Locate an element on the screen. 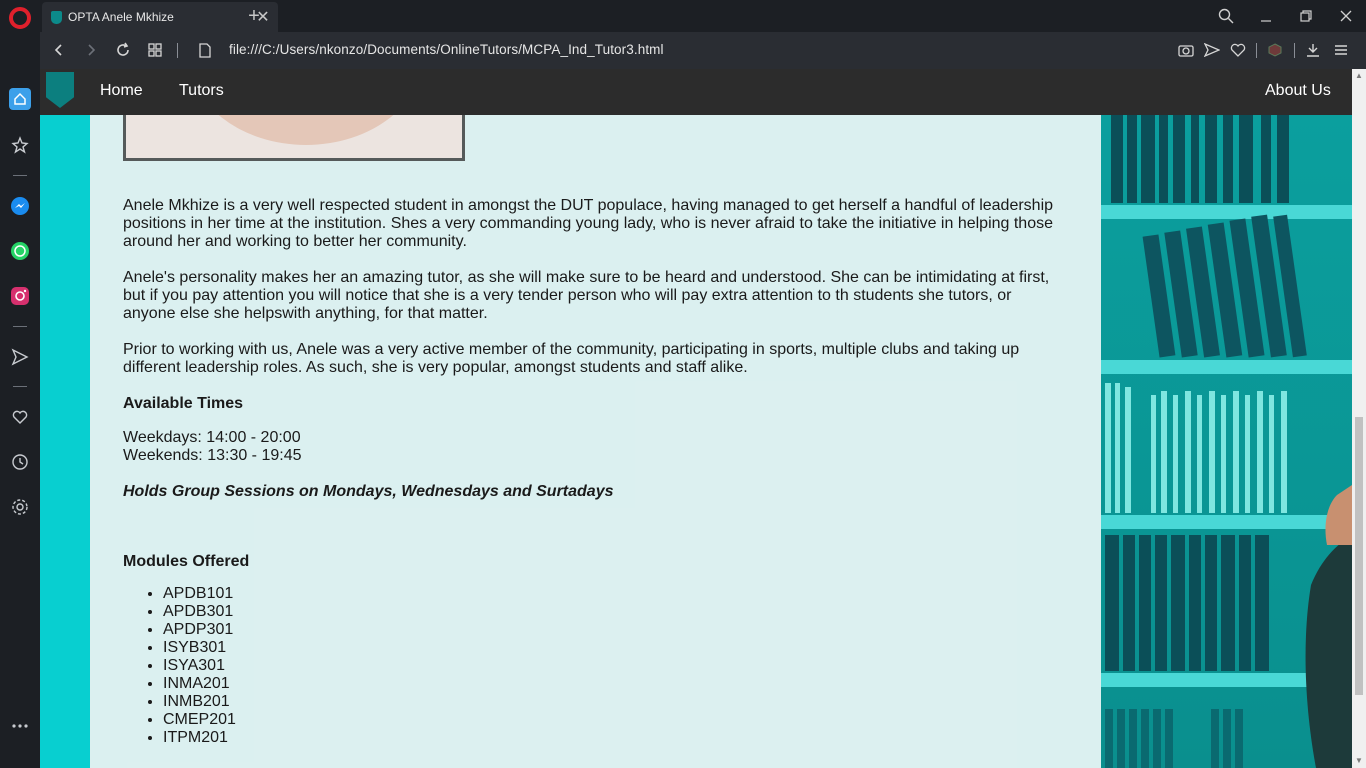 This screenshot has height=768, width=1366. tab-title: OPTA Anele Mkhize is located at coordinates (121, 17).